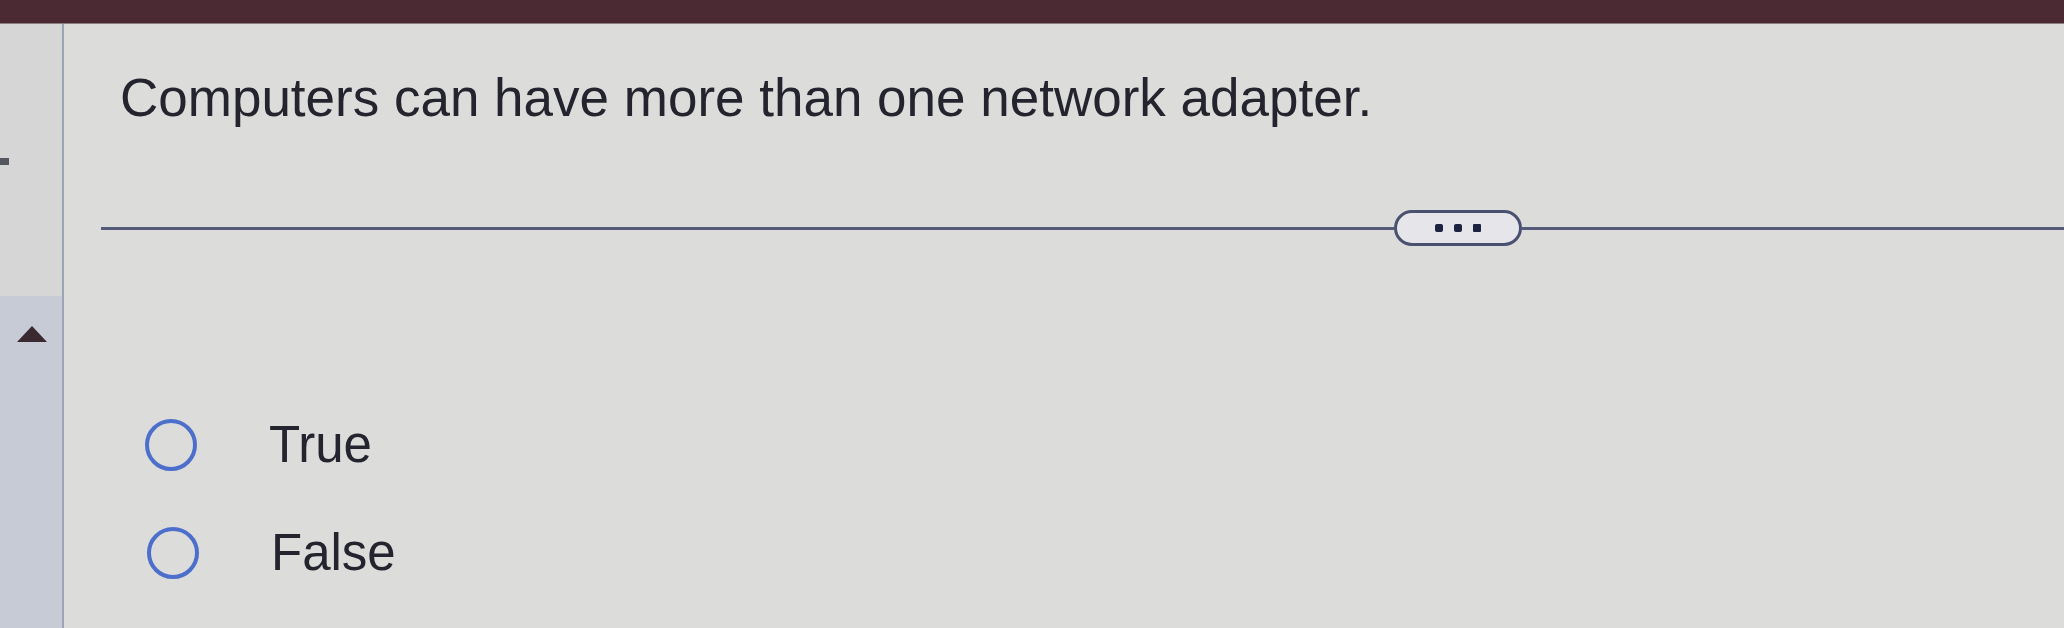 Image resolution: width=2064 pixels, height=628 pixels. I want to click on question-text: Computers can have more than one network adapter., so click(746, 98).